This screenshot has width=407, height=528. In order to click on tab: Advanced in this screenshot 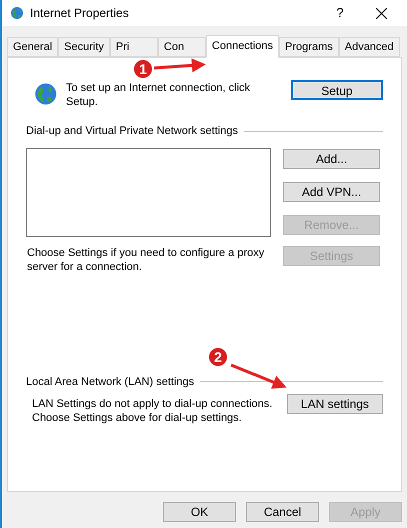, I will do `click(369, 47)`.